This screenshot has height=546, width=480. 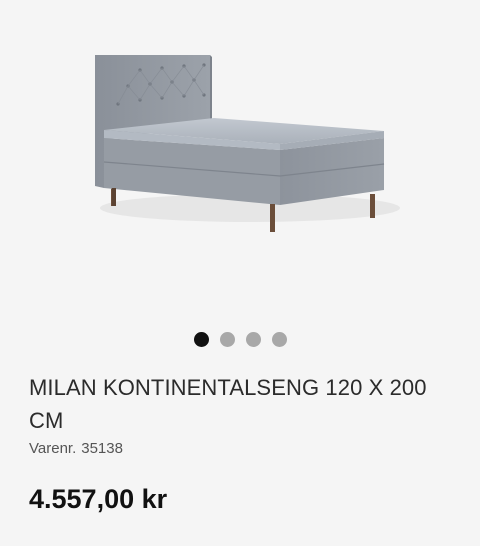 I want to click on sku-label: Varenr., so click(x=53, y=448).